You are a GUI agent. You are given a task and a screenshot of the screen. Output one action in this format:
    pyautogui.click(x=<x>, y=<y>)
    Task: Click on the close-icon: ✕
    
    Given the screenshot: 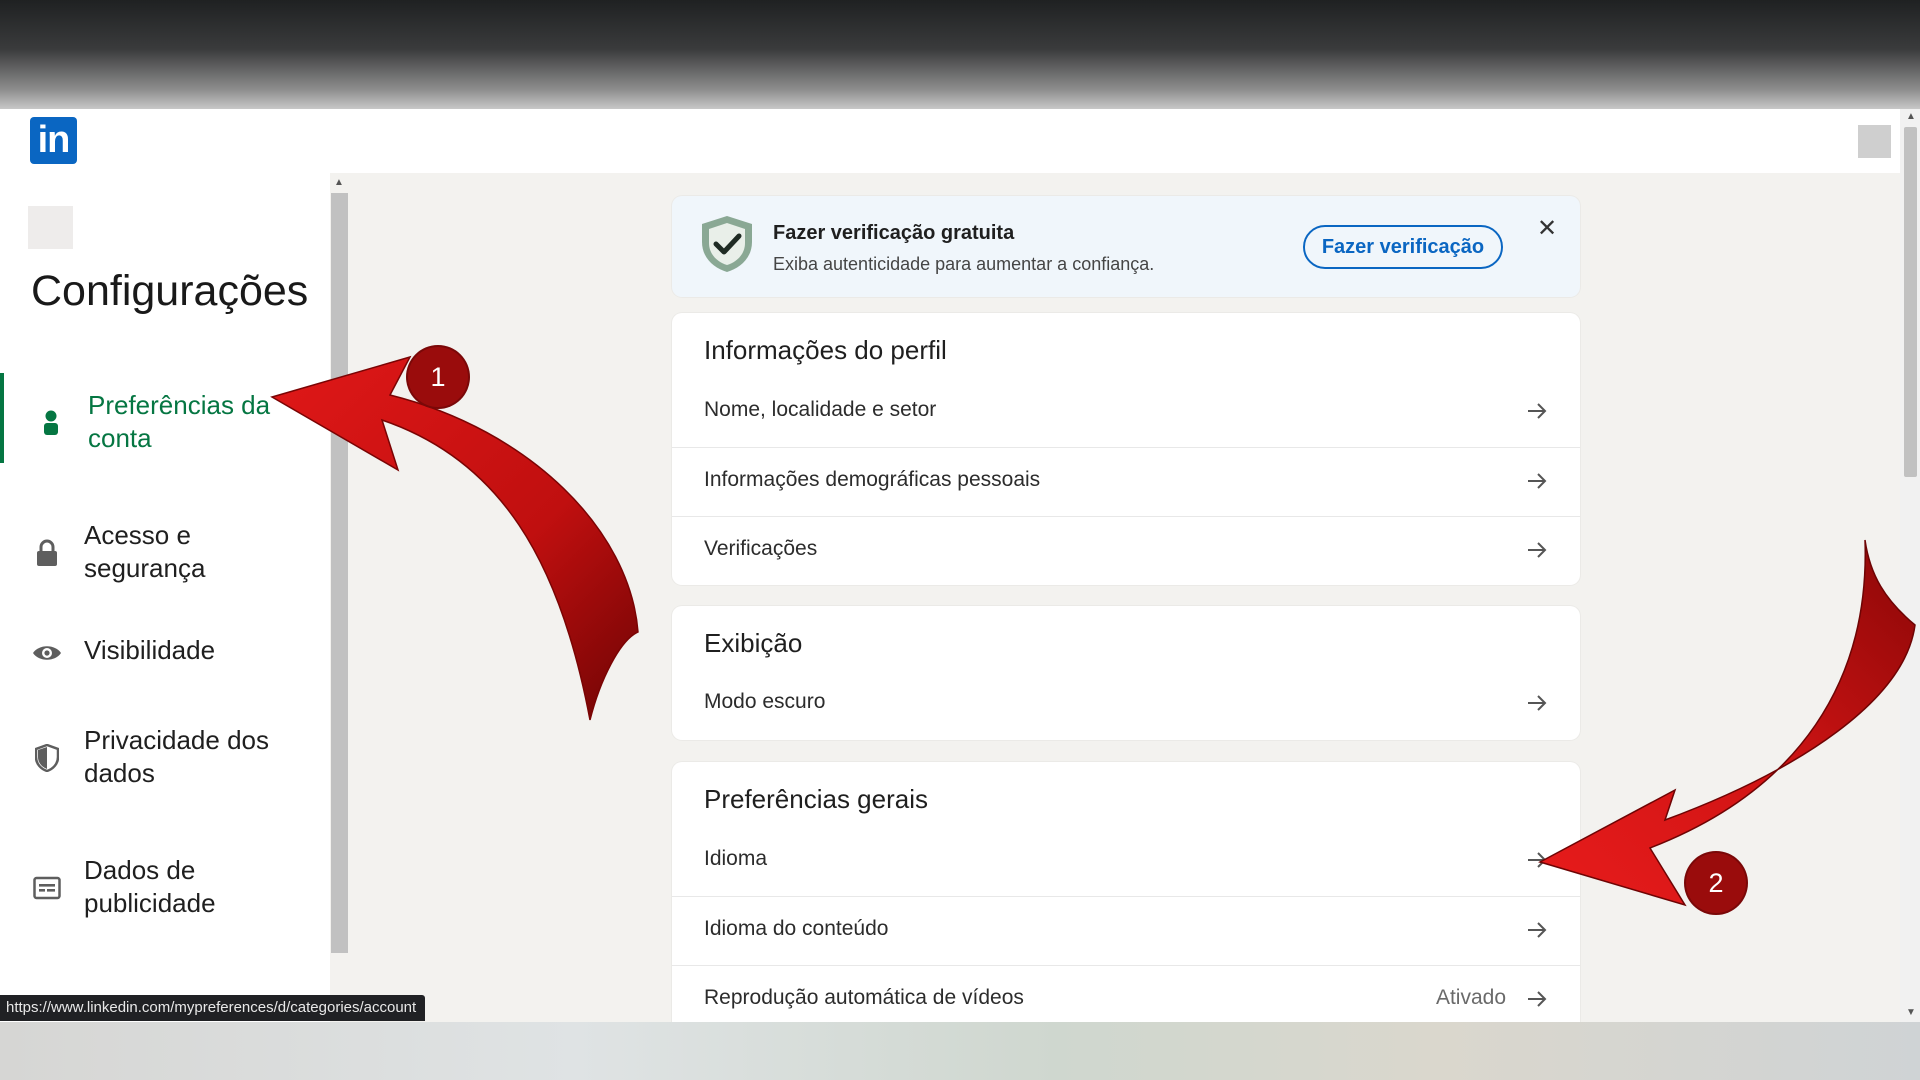 What is the action you would take?
    pyautogui.click(x=1547, y=228)
    